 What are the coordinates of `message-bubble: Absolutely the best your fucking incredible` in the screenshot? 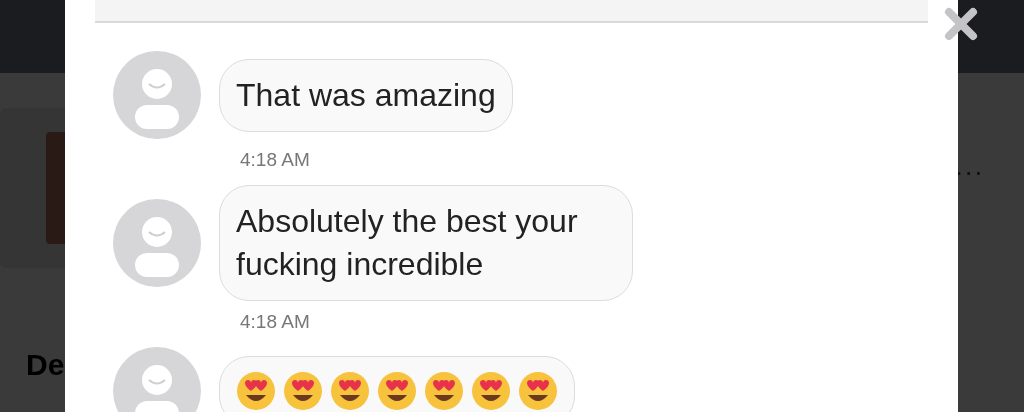 It's located at (426, 243).